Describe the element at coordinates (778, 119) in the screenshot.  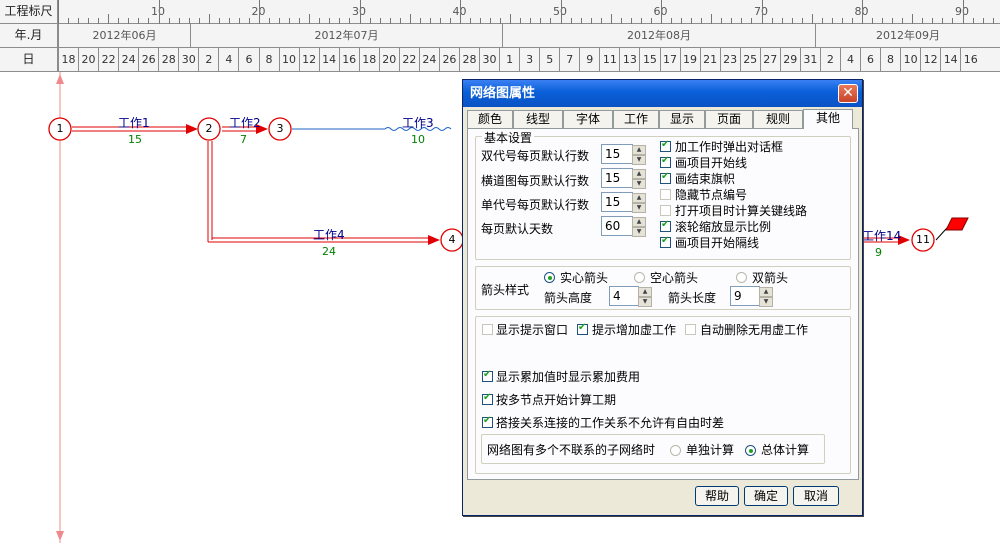
I see `tab-rules: 规则` at that location.